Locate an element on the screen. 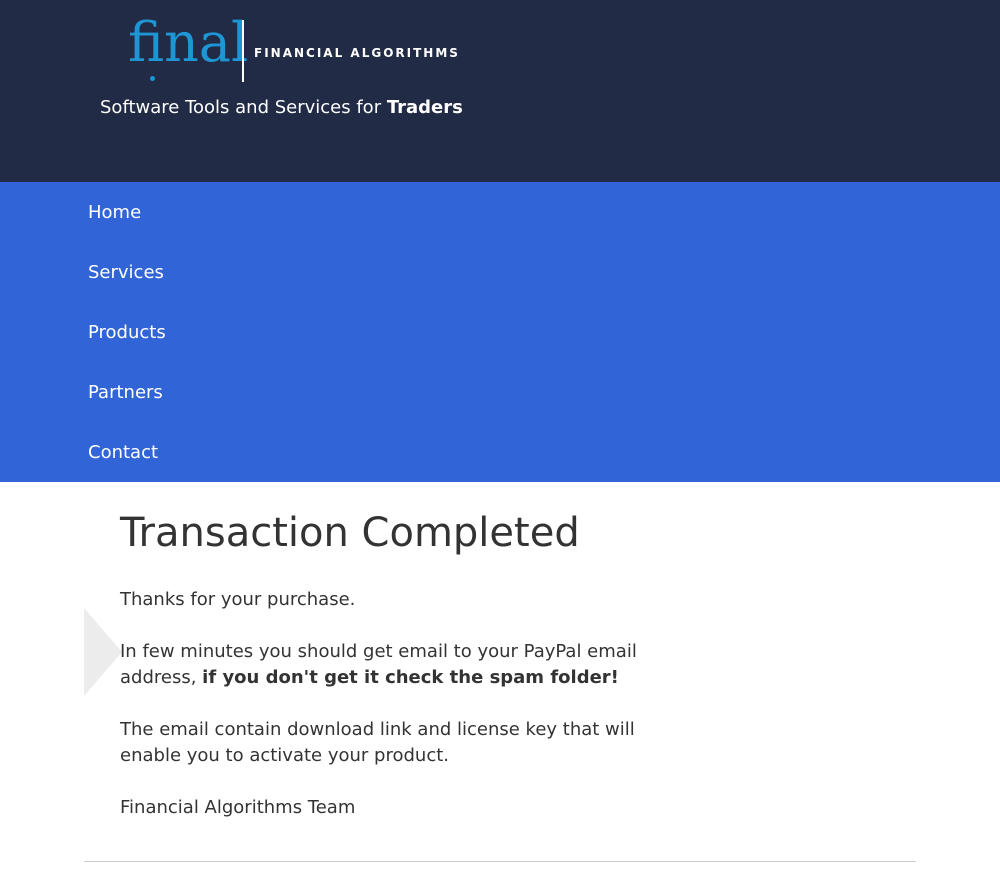  site-tagline: Software Tools and Services for Traders is located at coordinates (281, 107).